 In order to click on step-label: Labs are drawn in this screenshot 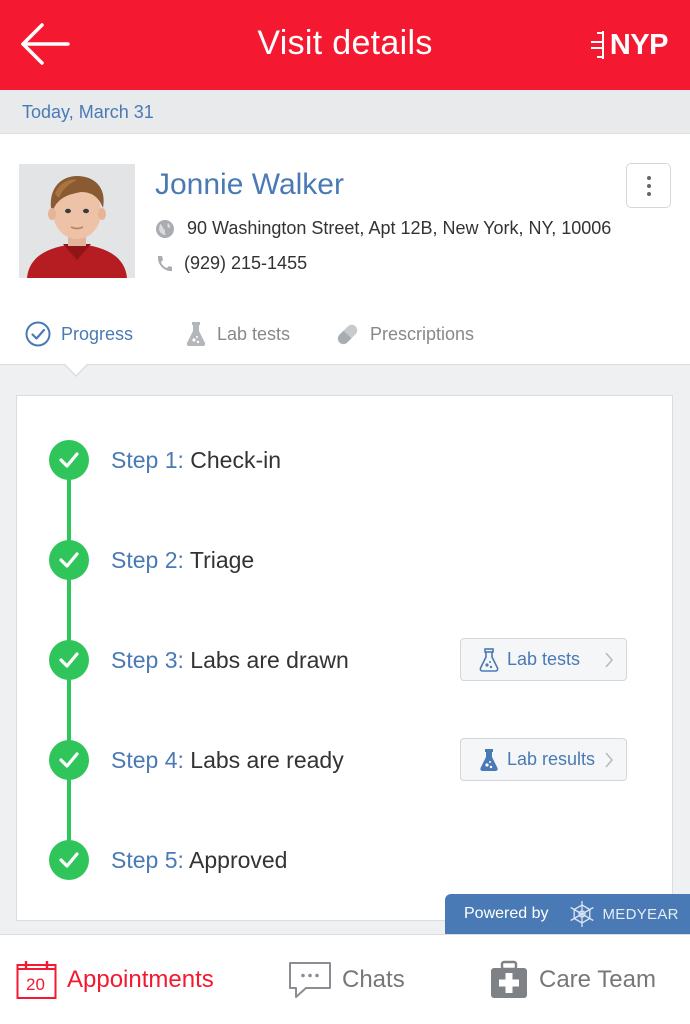, I will do `click(269, 660)`.